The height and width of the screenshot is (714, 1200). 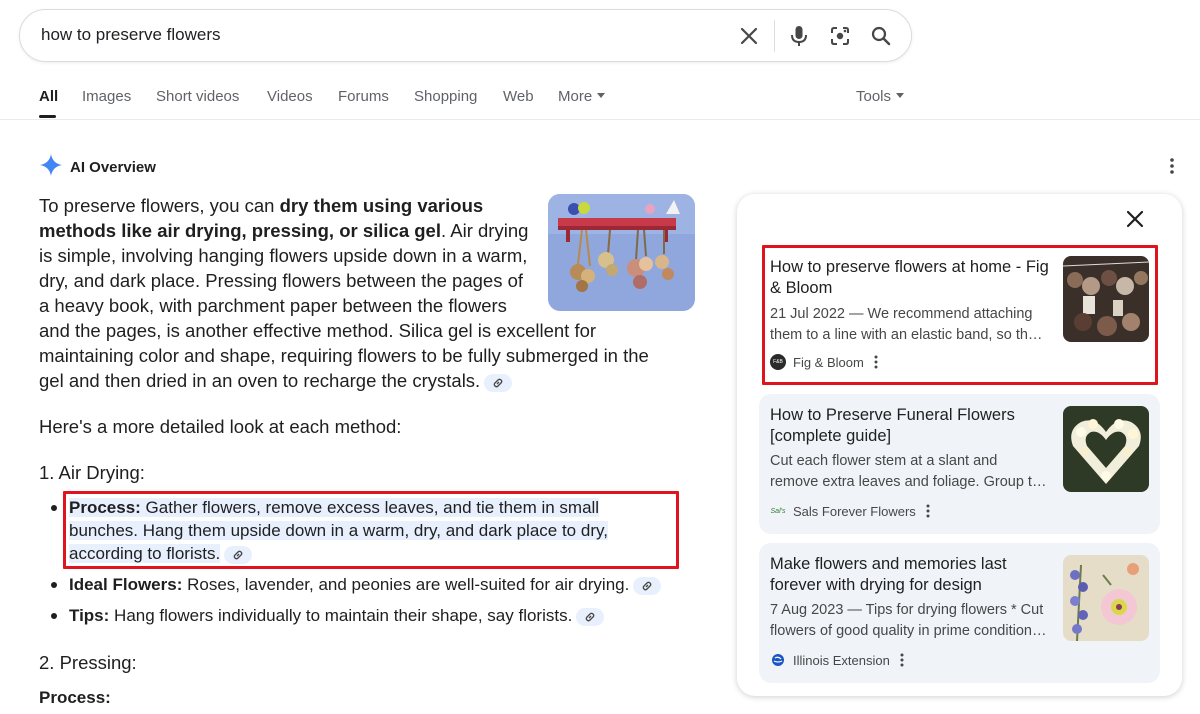 What do you see at coordinates (159, 205) in the screenshot?
I see `summary-text-start: To preserve flowers, you can` at bounding box center [159, 205].